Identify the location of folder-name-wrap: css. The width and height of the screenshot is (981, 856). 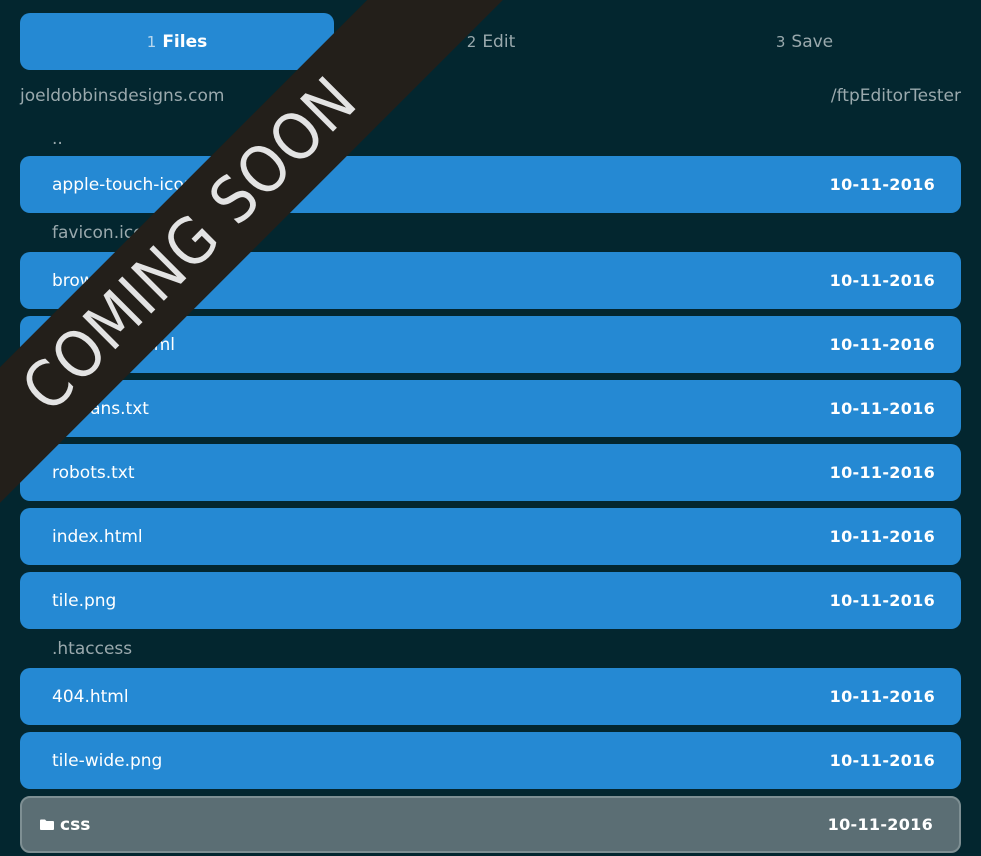
(65, 825).